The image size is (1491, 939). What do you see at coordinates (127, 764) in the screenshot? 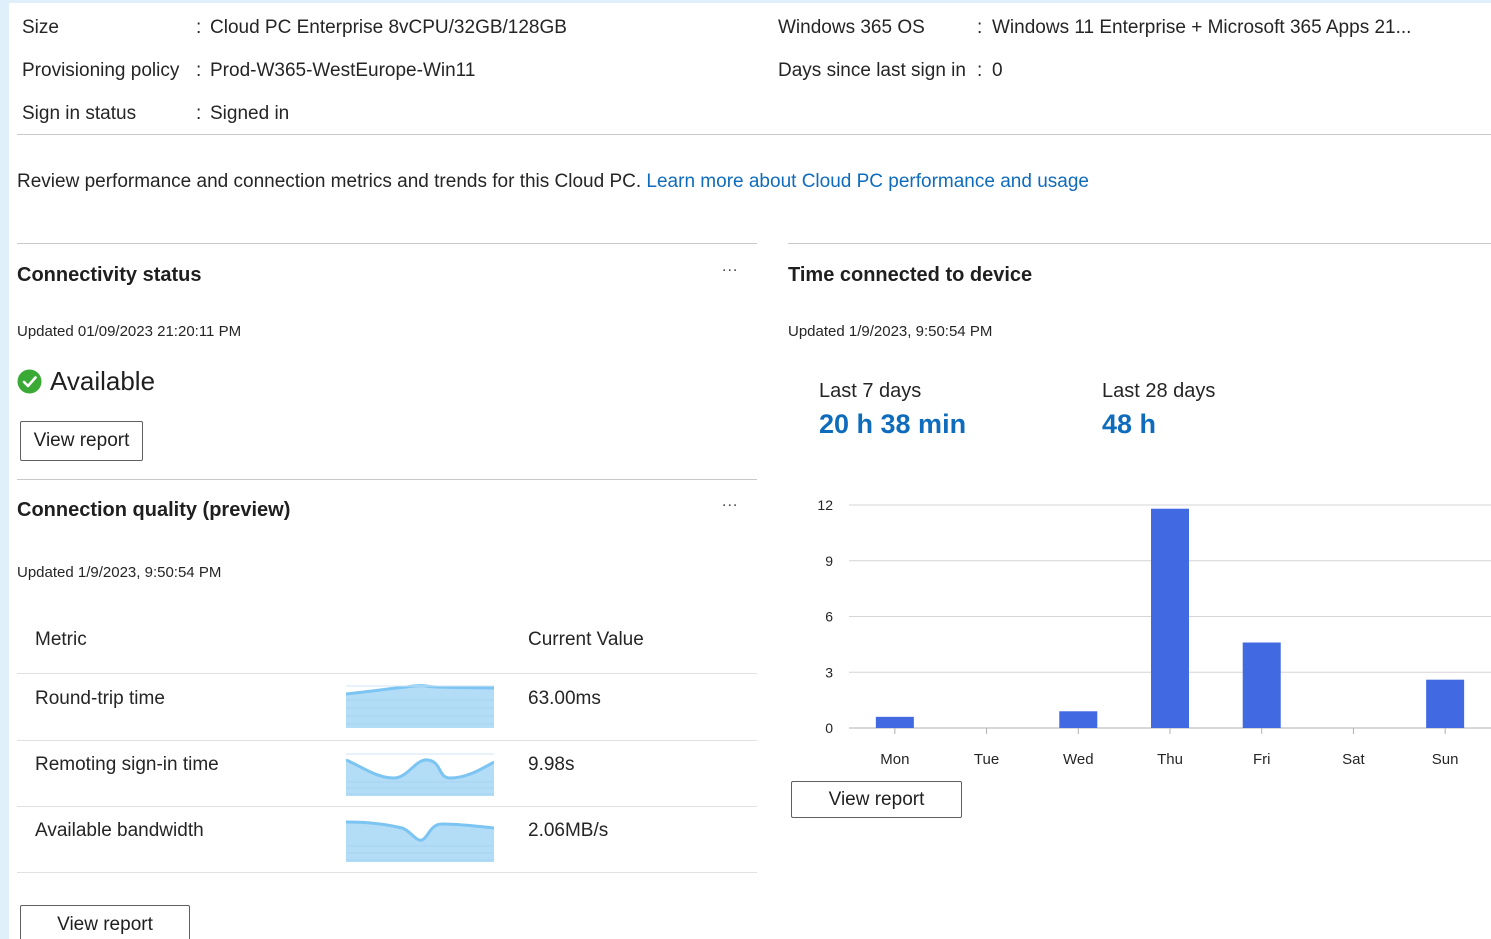
I see `remoting-sign-in-time-label: Remoting sign-in time` at bounding box center [127, 764].